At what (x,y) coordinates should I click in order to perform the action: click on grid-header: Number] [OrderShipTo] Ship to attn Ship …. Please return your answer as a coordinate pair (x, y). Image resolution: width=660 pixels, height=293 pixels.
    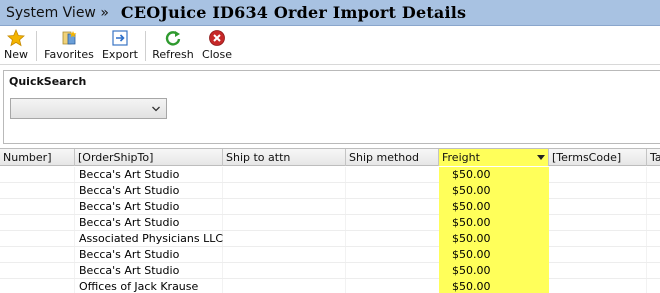
    Looking at the image, I should click on (330, 157).